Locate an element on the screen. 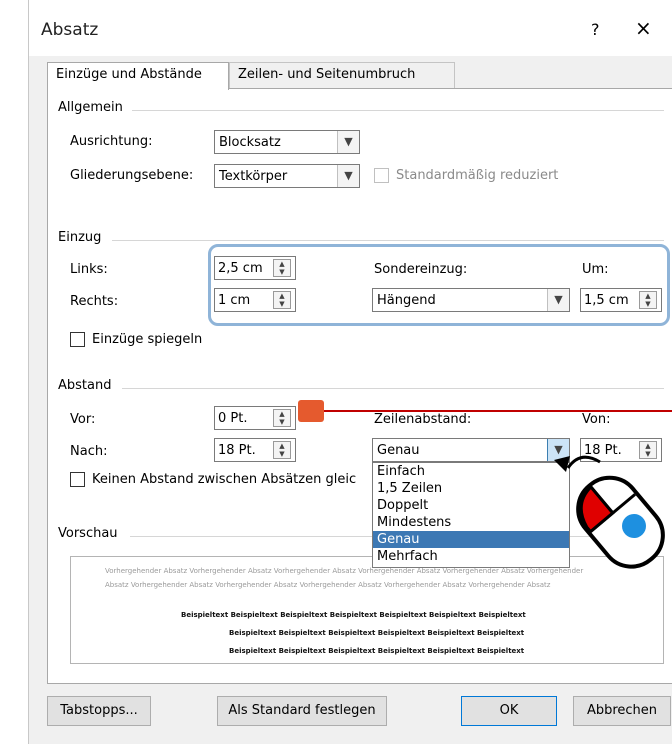 The width and height of the screenshot is (672, 744). group-spacing-divider is located at coordinates (393, 388).